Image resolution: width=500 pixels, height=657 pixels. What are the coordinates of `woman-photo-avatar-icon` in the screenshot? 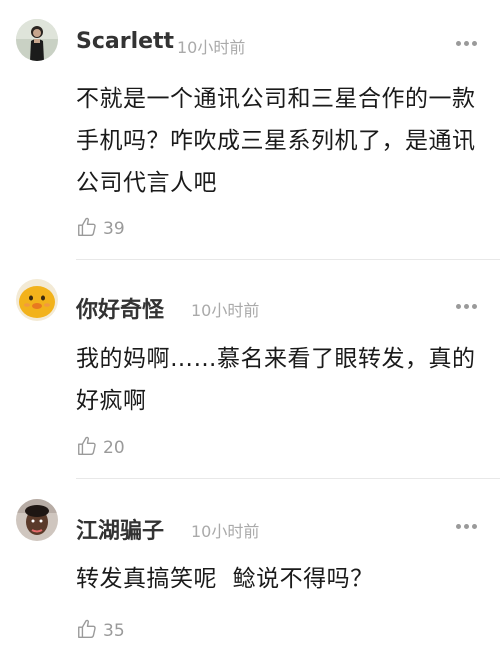 It's located at (37, 40).